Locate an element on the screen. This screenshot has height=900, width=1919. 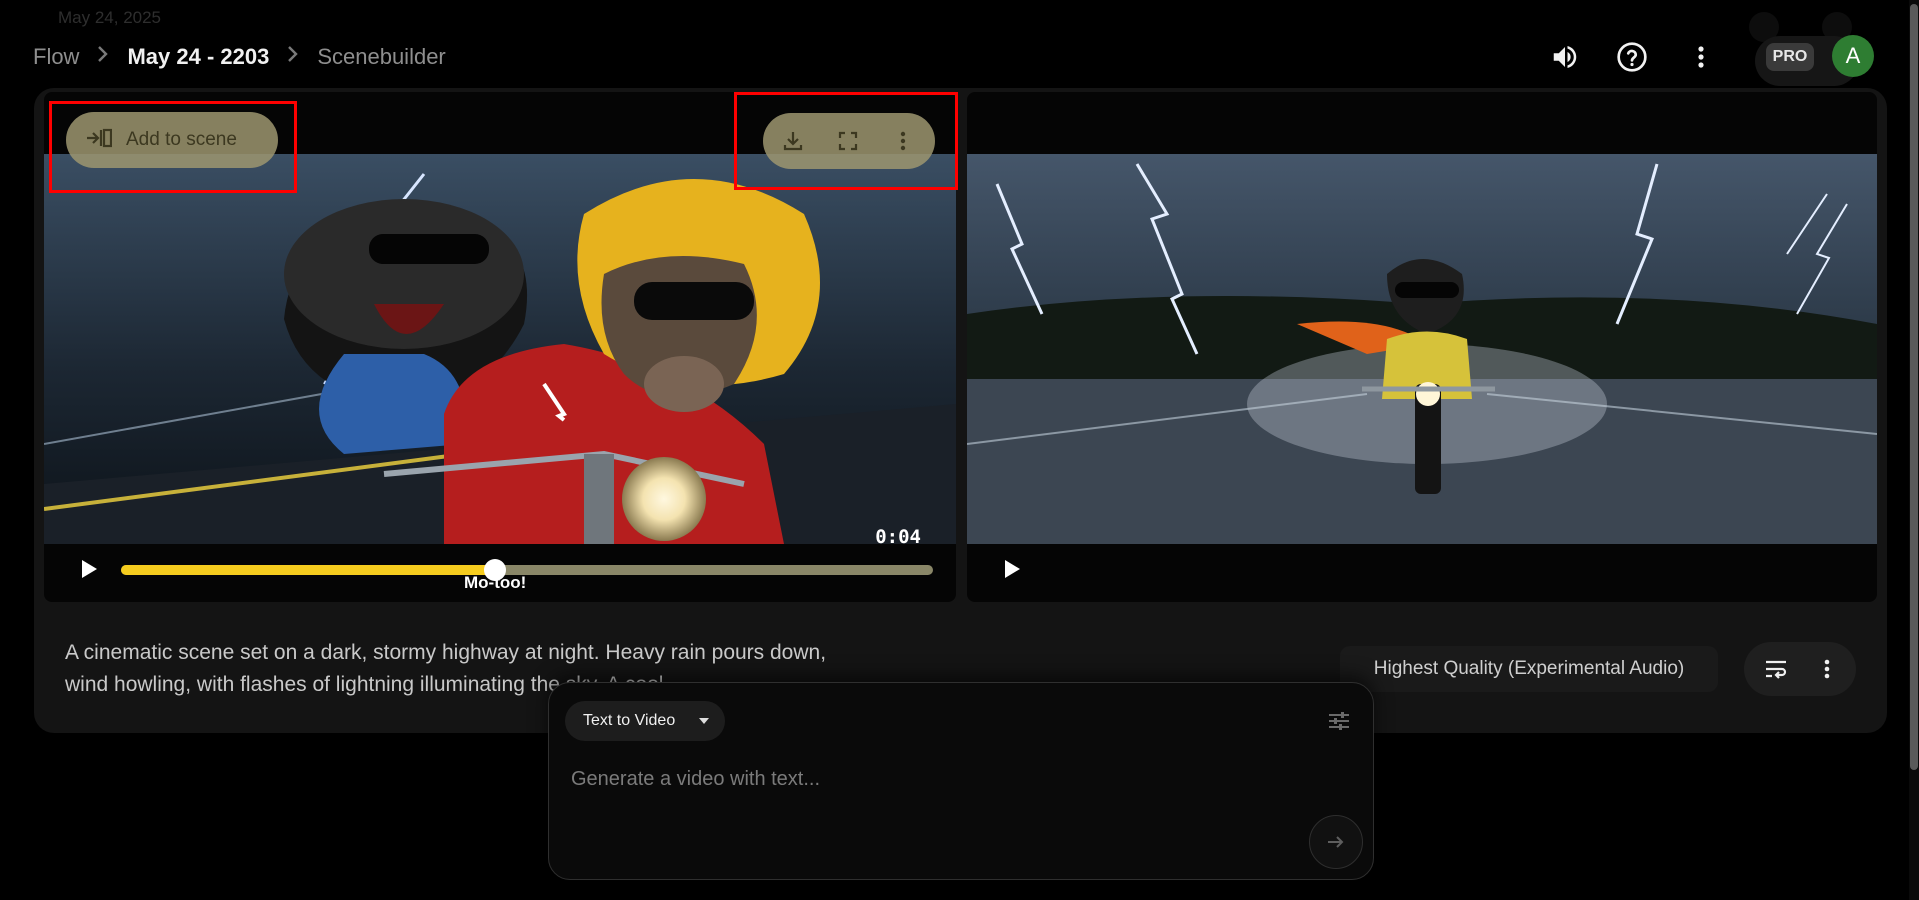
player-controls: Mo-too! is located at coordinates (500, 573).